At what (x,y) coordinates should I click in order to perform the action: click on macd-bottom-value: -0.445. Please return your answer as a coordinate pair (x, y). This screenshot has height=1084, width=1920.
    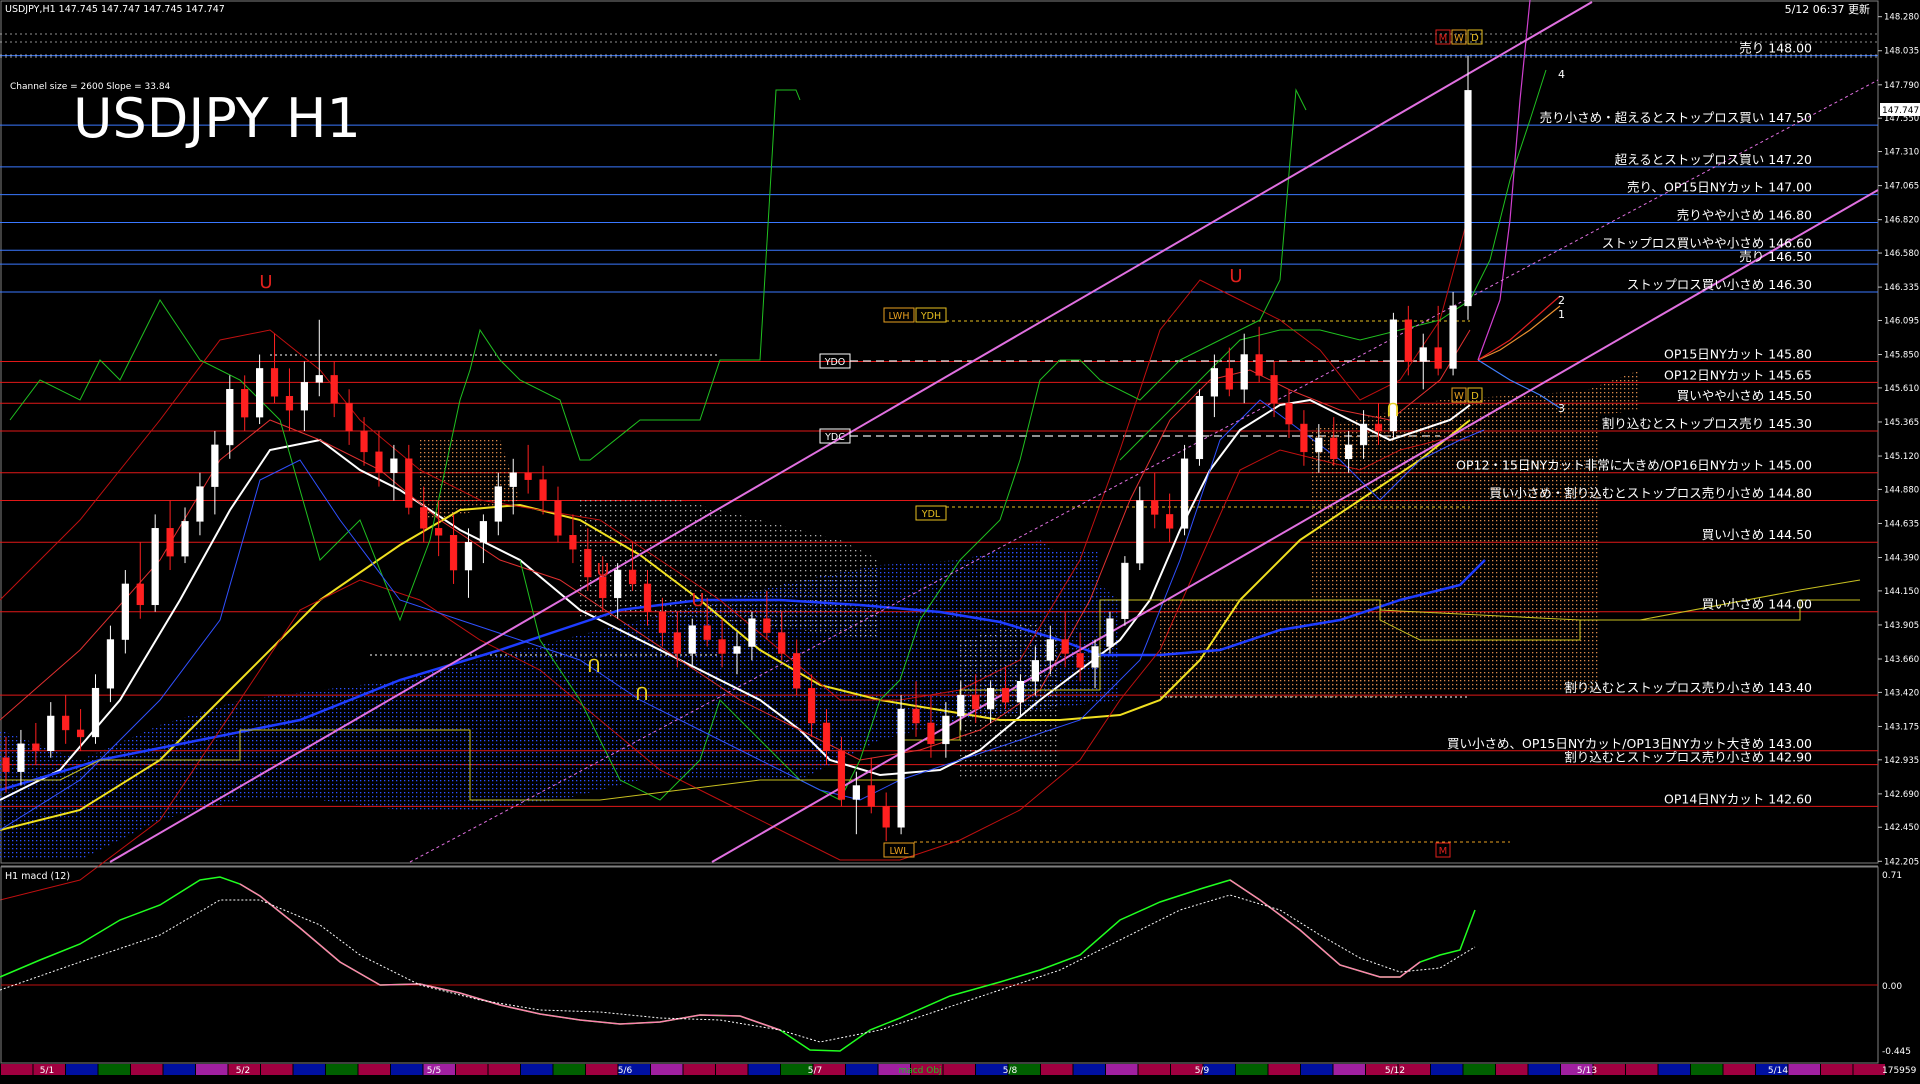
    Looking at the image, I should click on (1896, 1052).